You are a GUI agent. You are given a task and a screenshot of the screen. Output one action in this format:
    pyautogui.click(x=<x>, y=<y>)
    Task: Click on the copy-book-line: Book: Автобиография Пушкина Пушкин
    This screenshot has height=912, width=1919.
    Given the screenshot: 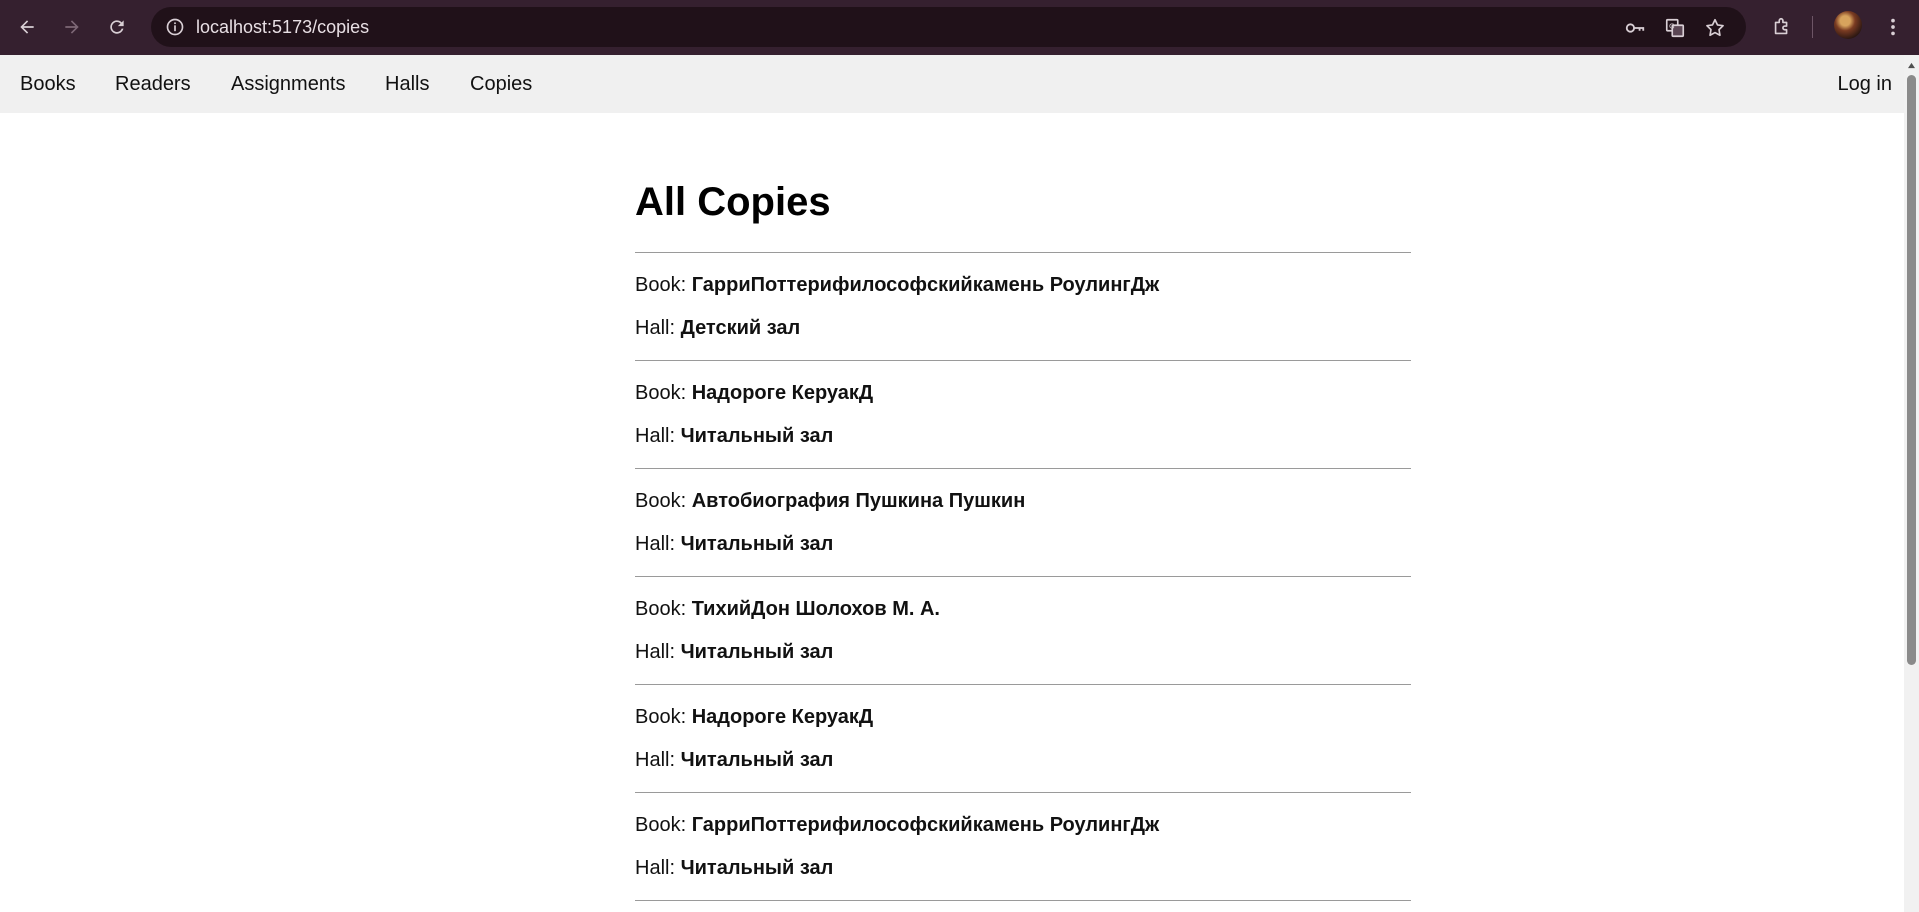 What is the action you would take?
    pyautogui.click(x=830, y=501)
    